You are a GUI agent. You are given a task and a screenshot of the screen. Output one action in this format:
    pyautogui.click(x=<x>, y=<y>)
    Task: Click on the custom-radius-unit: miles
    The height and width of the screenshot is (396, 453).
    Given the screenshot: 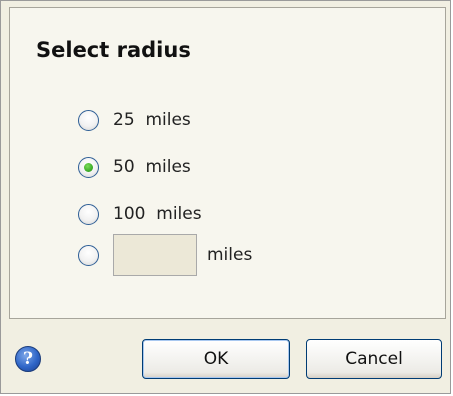 What is the action you would take?
    pyautogui.click(x=230, y=255)
    